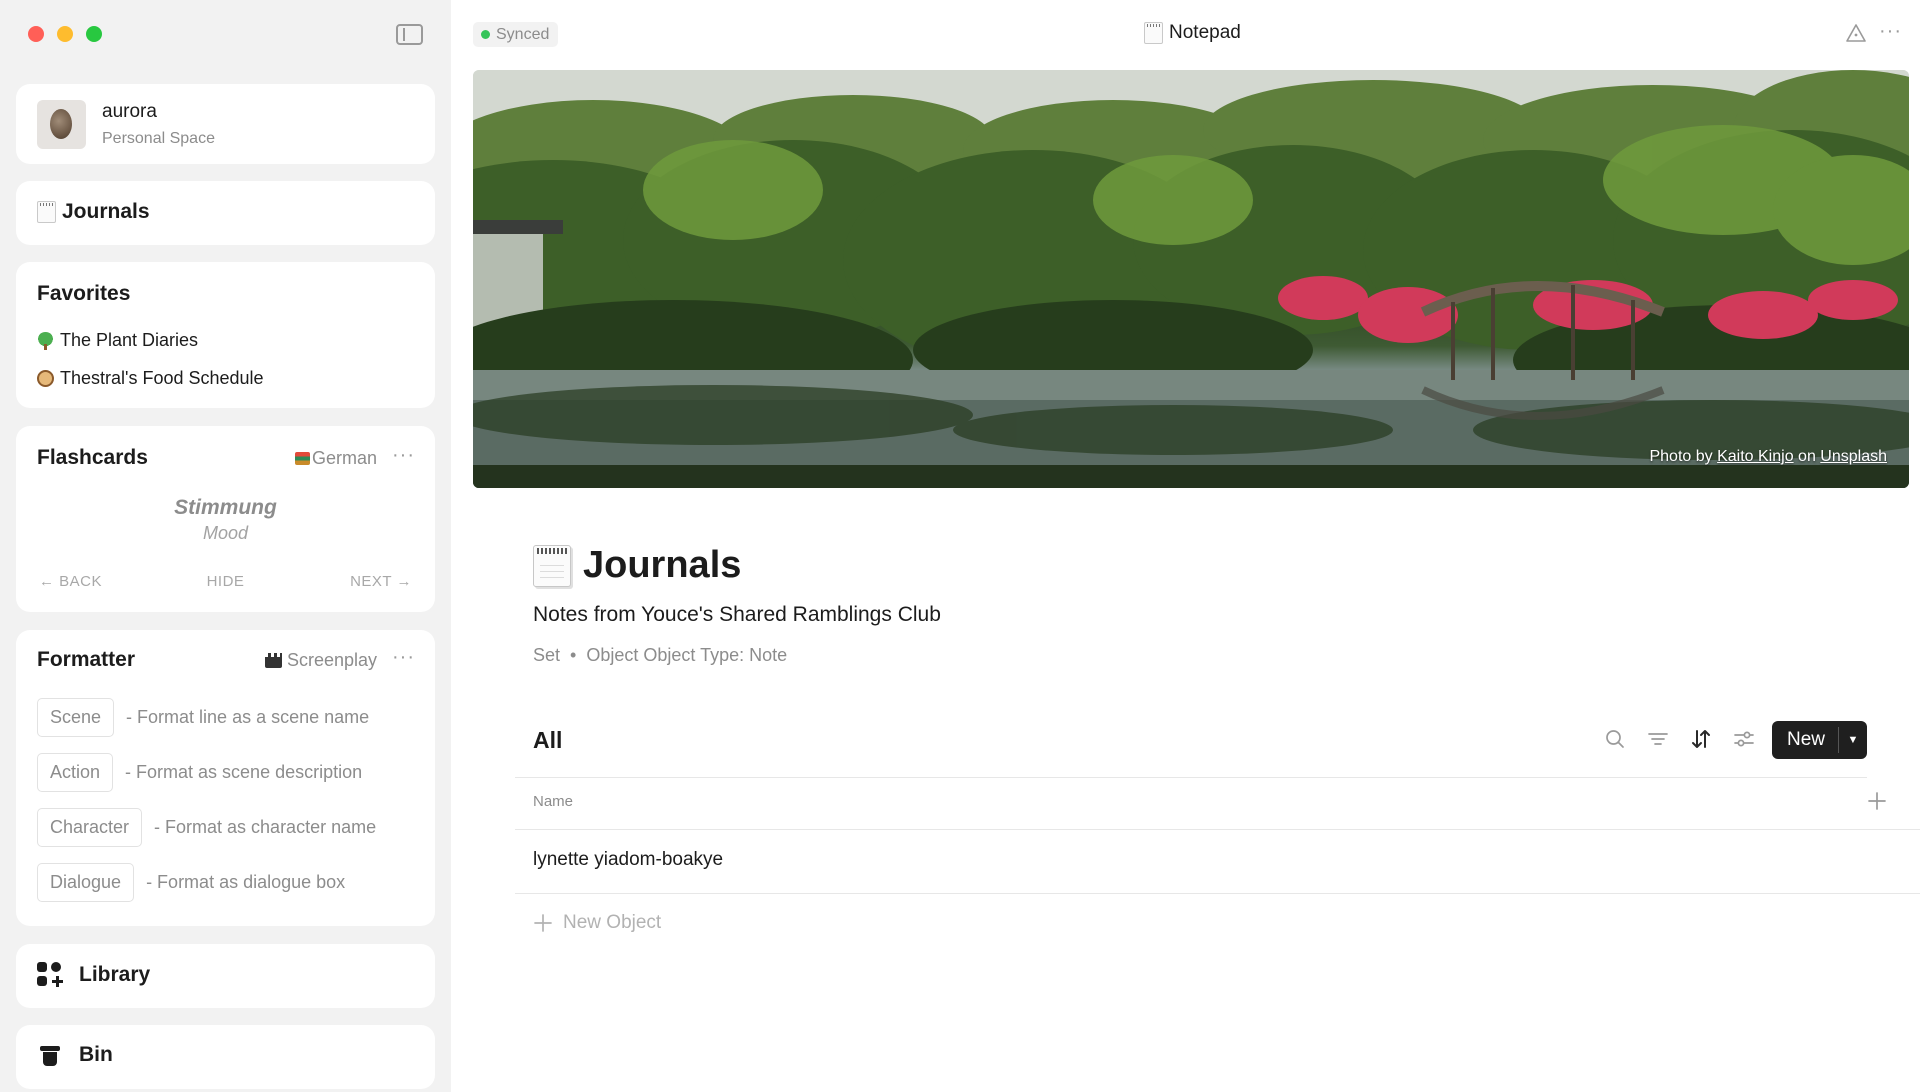  What do you see at coordinates (225, 213) in the screenshot?
I see `sidebar-item-journals: Journals` at bounding box center [225, 213].